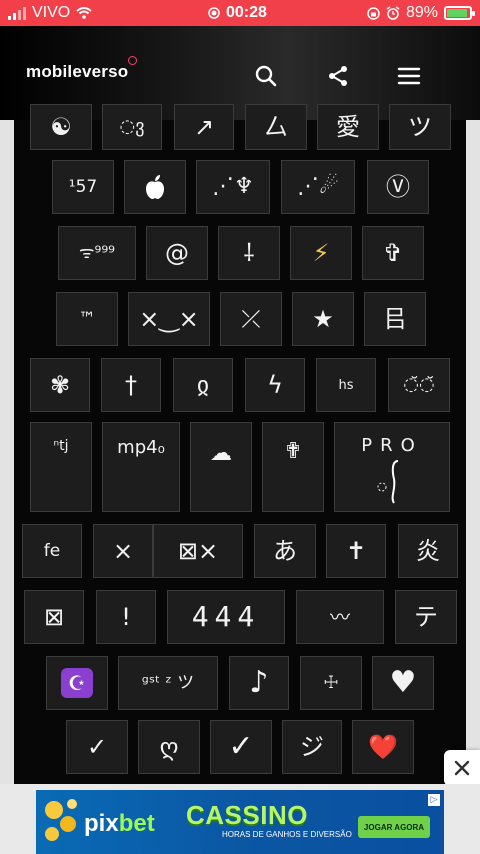 This screenshot has width=480, height=854. I want to click on key-latin-cross-2: ✟, so click(293, 467).